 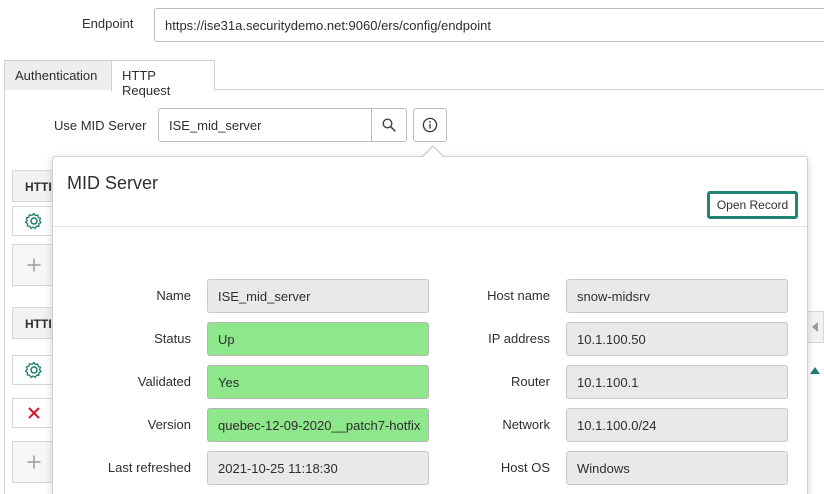 I want to click on endpoint-label: Endpoint, so click(x=108, y=23).